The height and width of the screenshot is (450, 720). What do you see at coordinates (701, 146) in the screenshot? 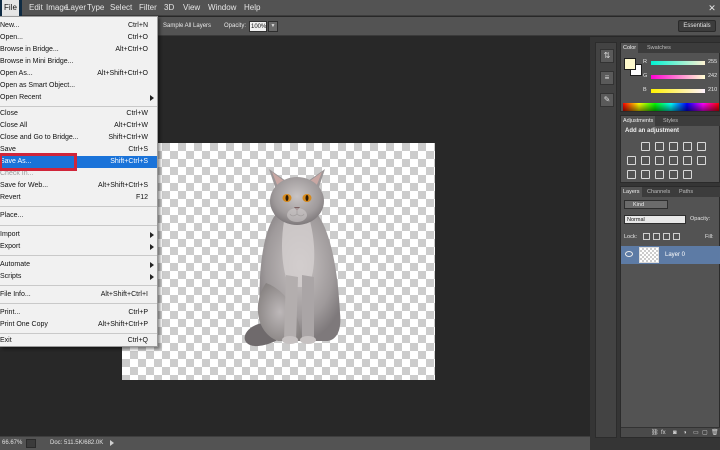
I see `vibrance-icon` at bounding box center [701, 146].